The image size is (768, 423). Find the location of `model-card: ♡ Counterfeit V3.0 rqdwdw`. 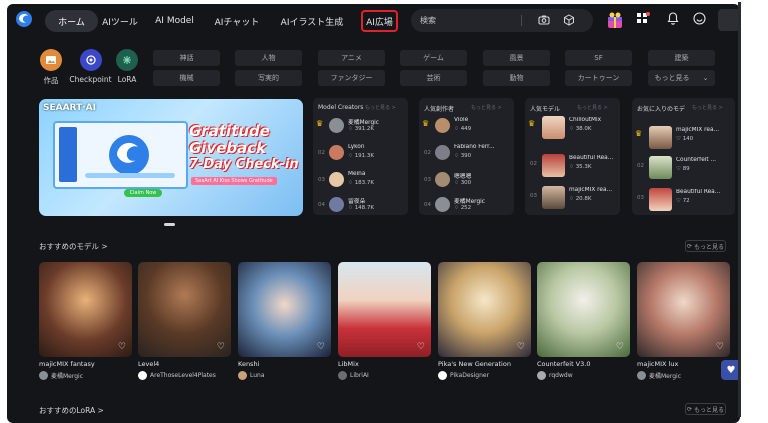

model-card: ♡ Counterfeit V3.0 rqdwdw is located at coordinates (583, 321).